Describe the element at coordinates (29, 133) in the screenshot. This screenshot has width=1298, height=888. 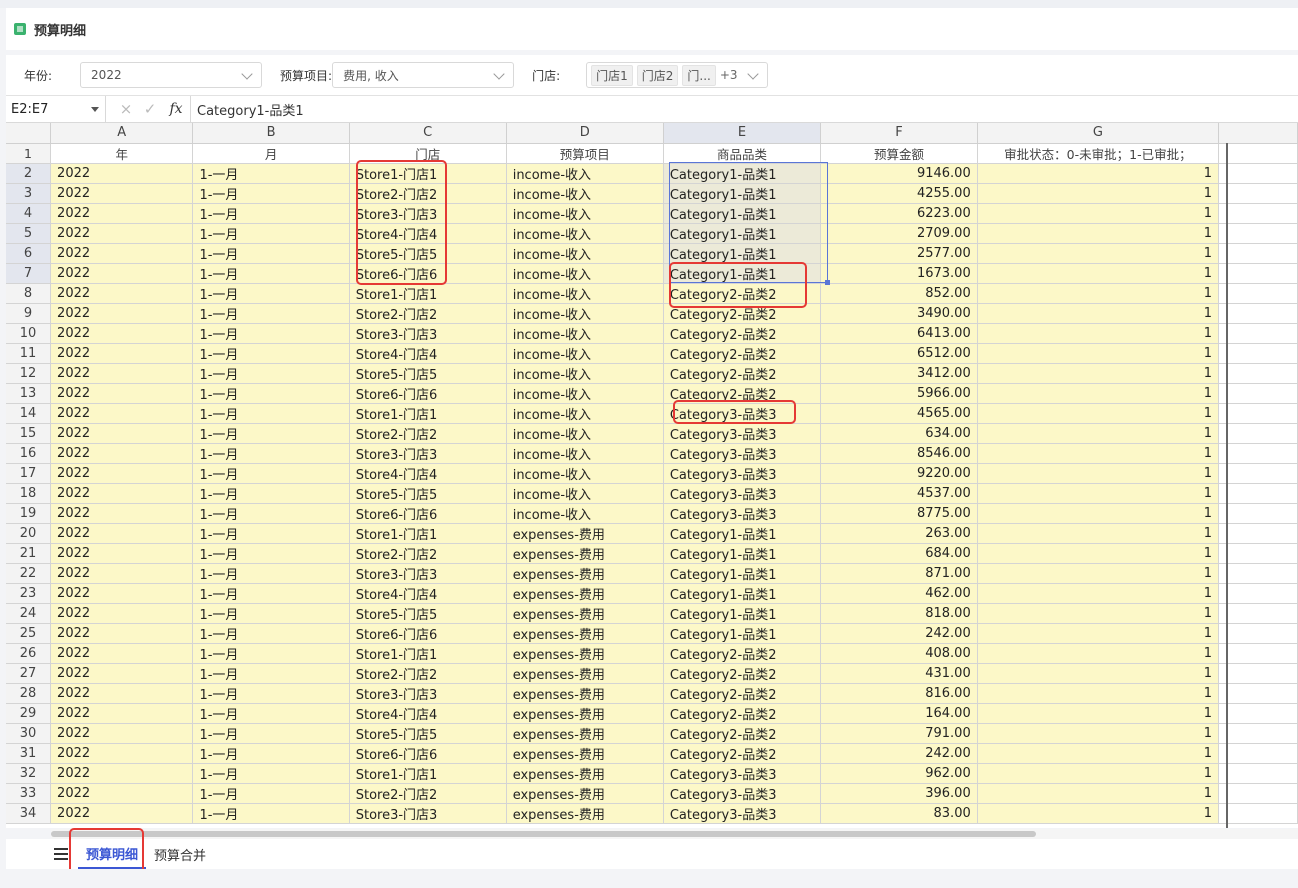
I see `select-all-corner` at that location.